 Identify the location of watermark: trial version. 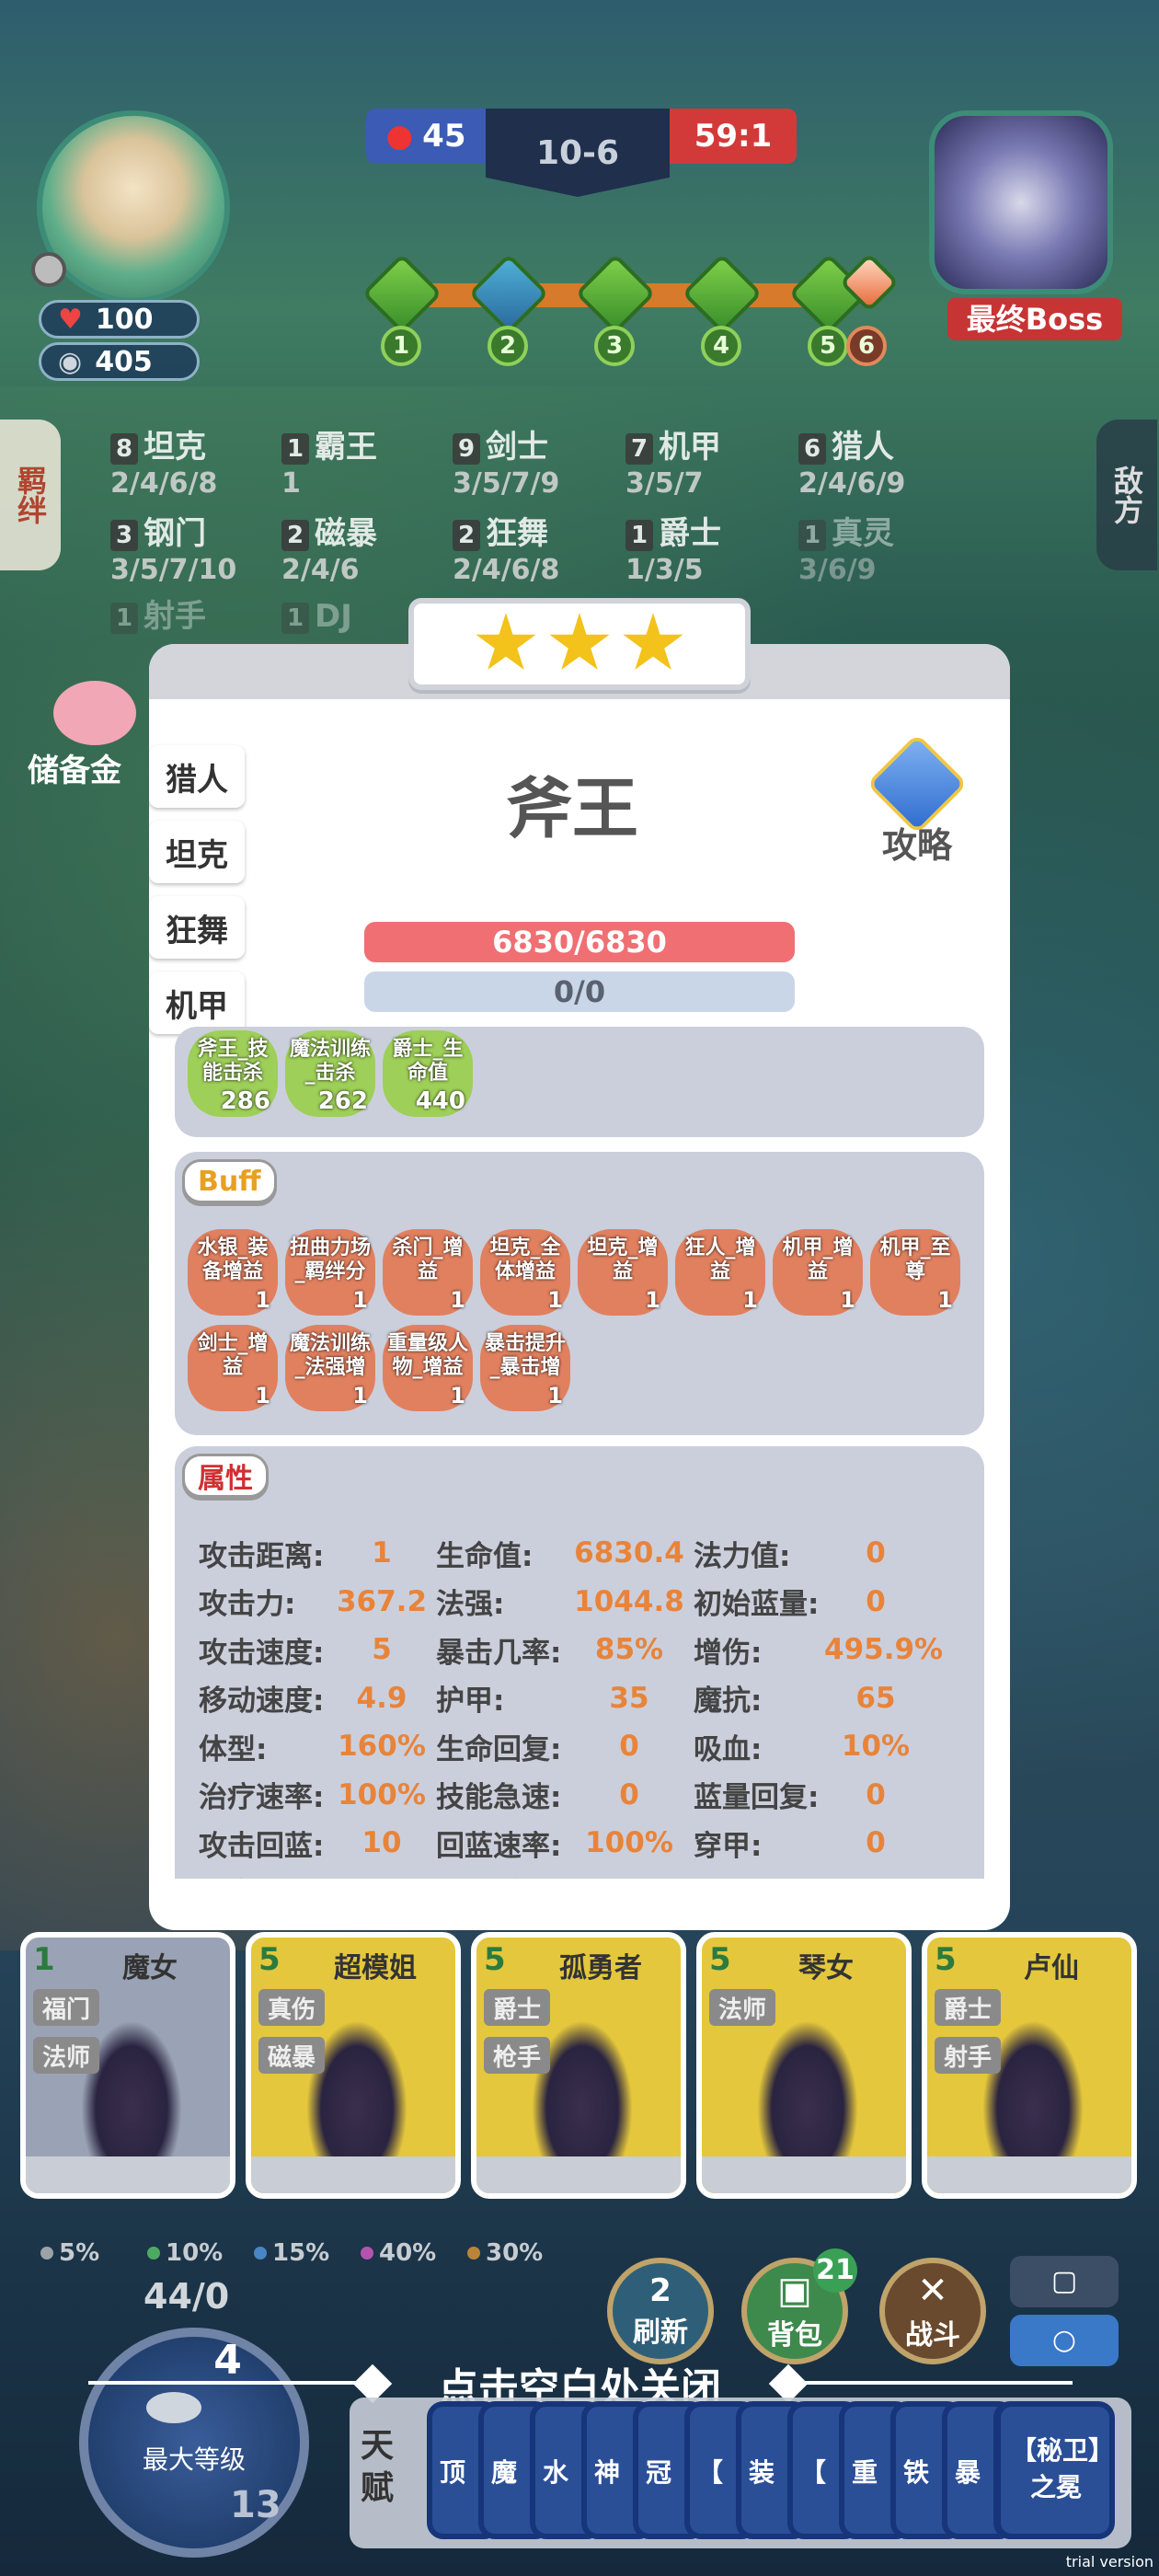
(1109, 2561).